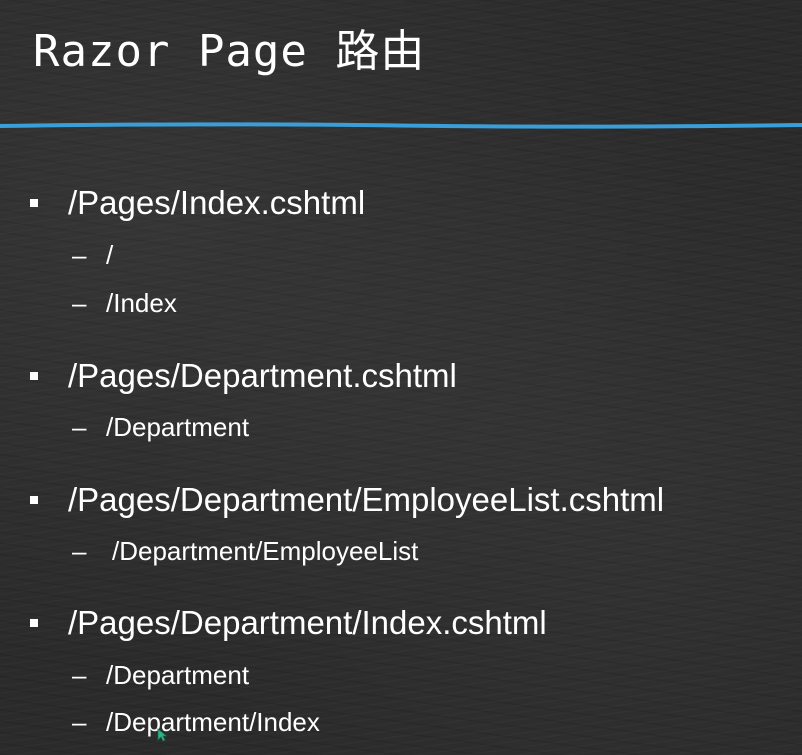 This screenshot has height=755, width=802. I want to click on page-path: /Pages/Department/EmployeeList.cshtml, so click(366, 499).